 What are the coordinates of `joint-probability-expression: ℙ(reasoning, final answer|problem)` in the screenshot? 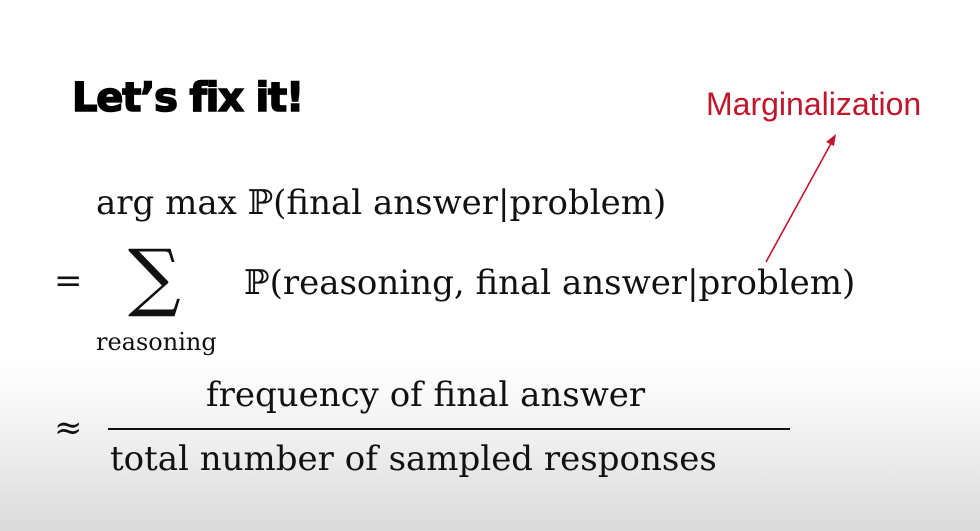 It's located at (550, 283).